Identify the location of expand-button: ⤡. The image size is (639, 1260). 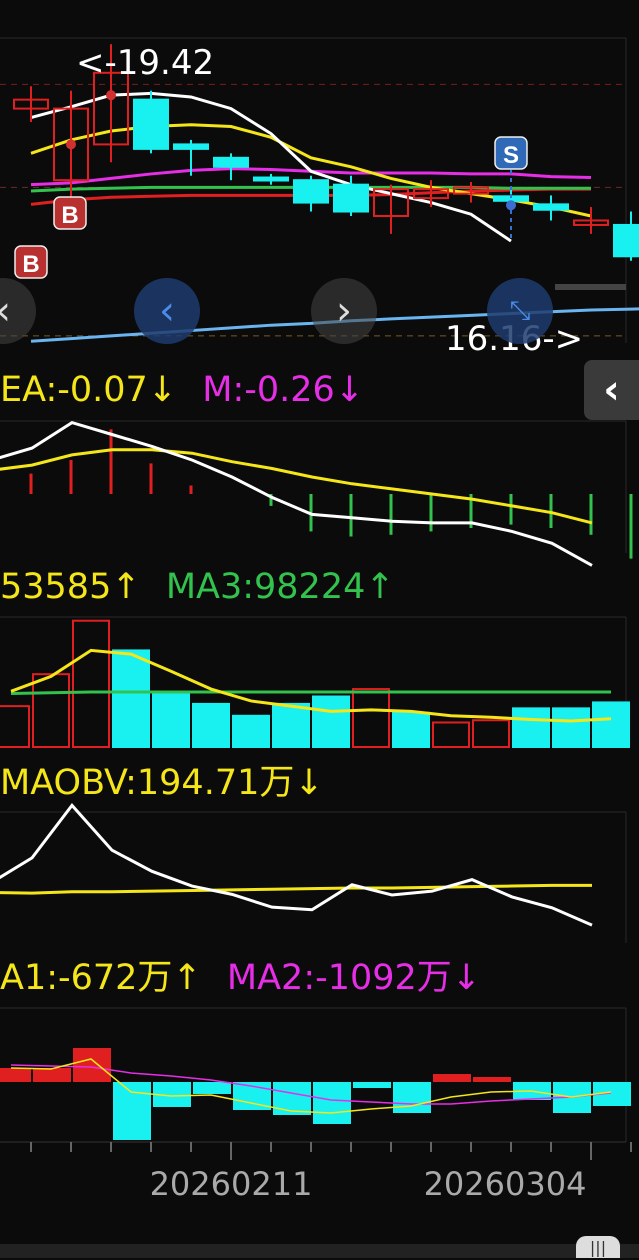
(520, 311).